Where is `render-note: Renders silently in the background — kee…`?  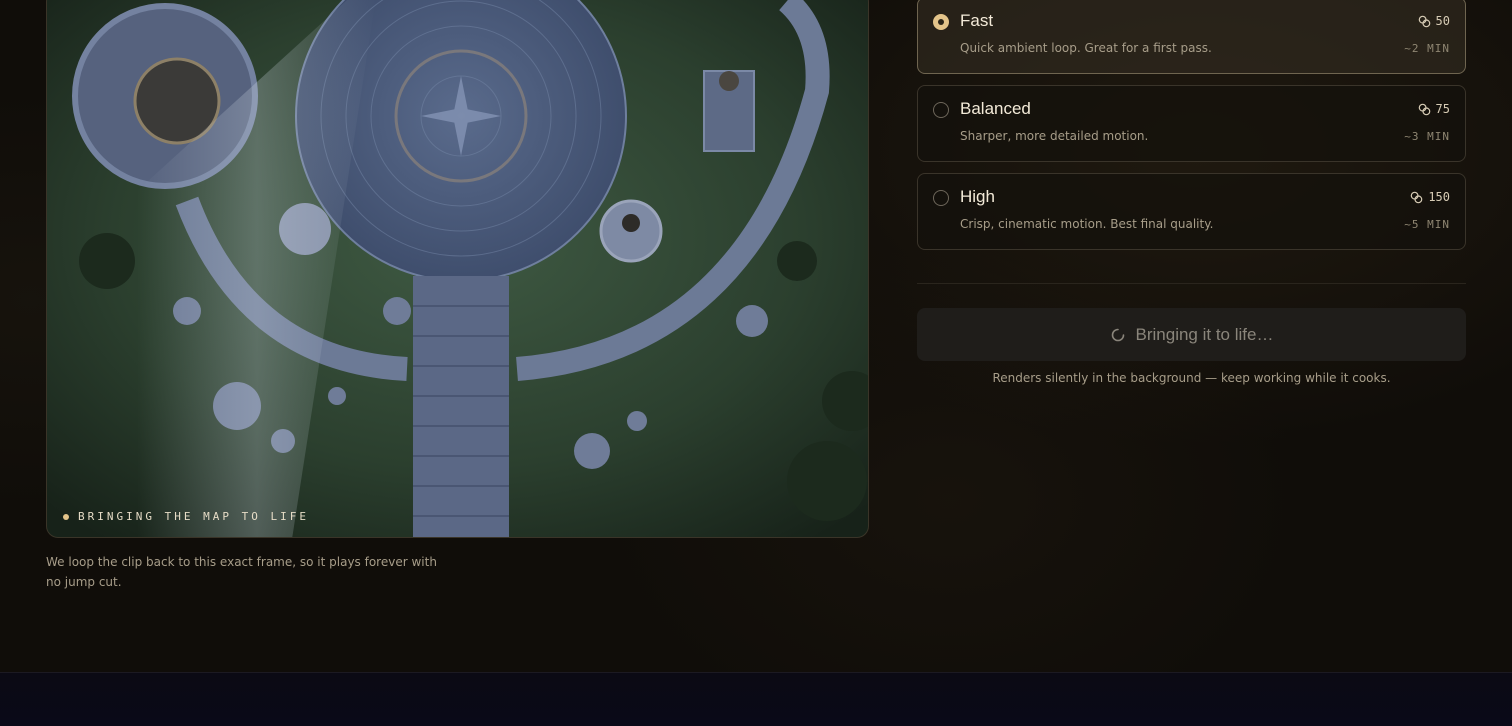
render-note: Renders silently in the background — kee… is located at coordinates (1191, 378).